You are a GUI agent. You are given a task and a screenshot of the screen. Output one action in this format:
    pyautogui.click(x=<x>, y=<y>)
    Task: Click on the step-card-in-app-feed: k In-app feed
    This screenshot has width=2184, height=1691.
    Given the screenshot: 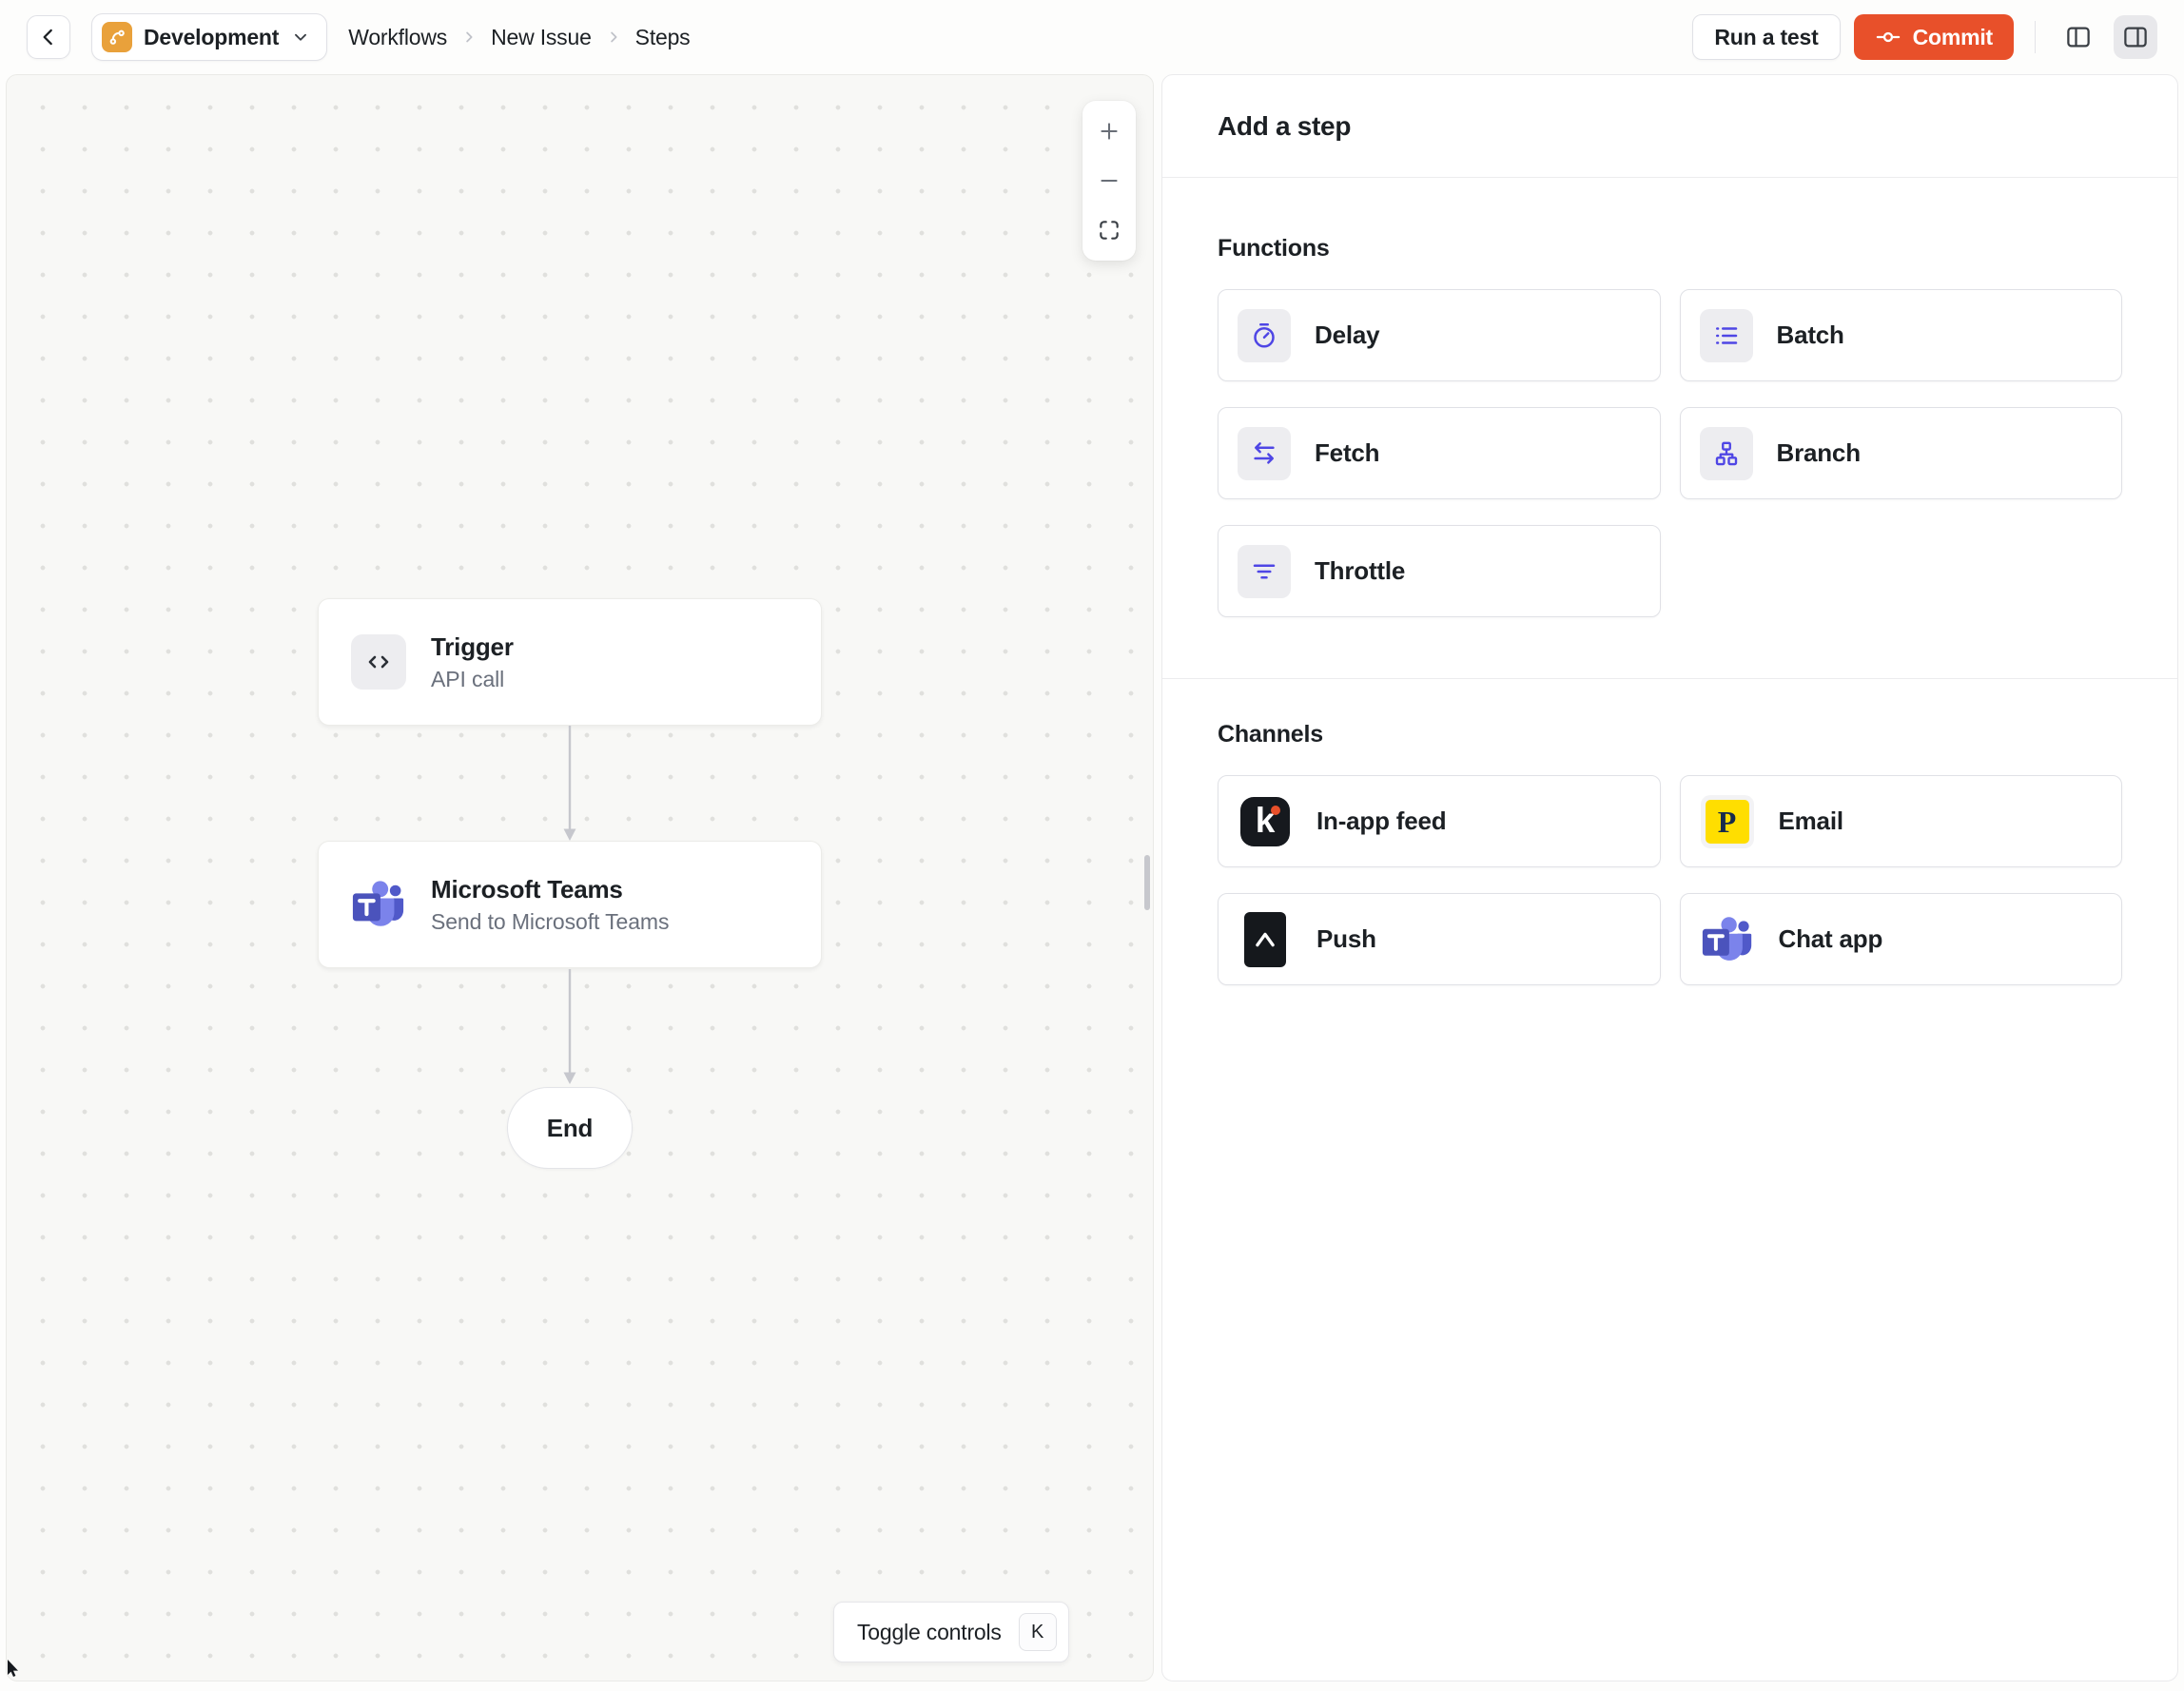 What is the action you would take?
    pyautogui.click(x=1439, y=821)
    